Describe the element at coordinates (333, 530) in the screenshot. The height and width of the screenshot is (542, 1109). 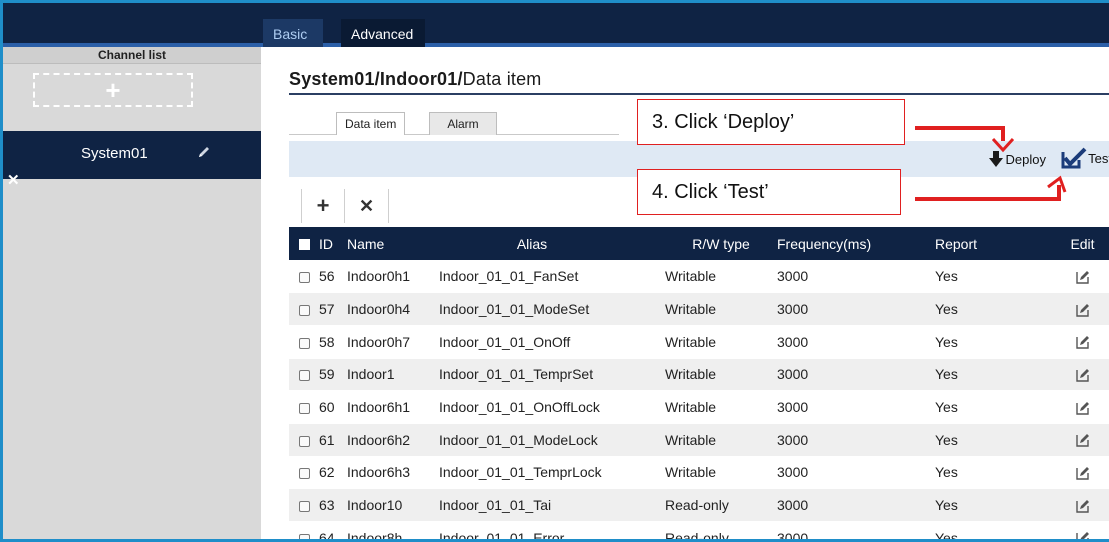
I see `cell-id: 64` at that location.